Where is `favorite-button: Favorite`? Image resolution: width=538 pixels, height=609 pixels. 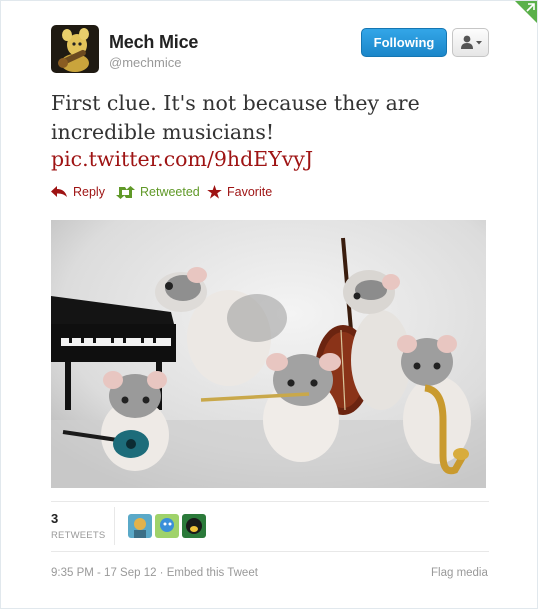
favorite-button: Favorite is located at coordinates (239, 192).